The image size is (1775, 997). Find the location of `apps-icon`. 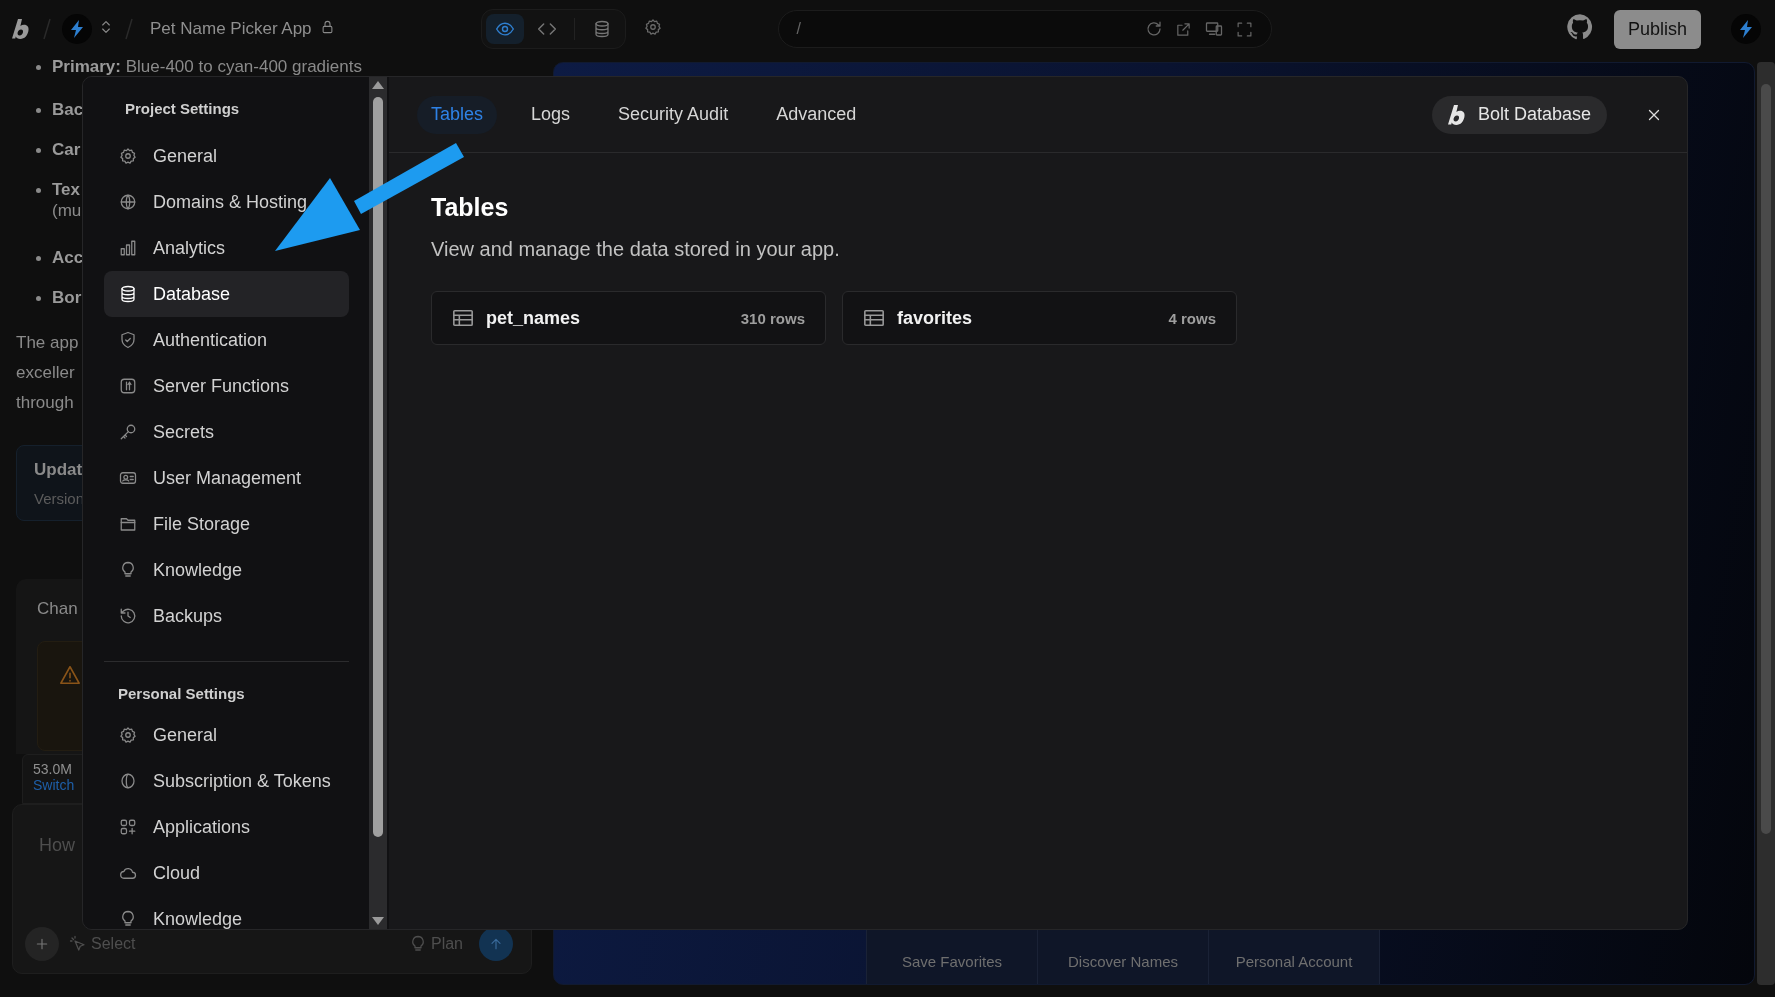

apps-icon is located at coordinates (128, 827).